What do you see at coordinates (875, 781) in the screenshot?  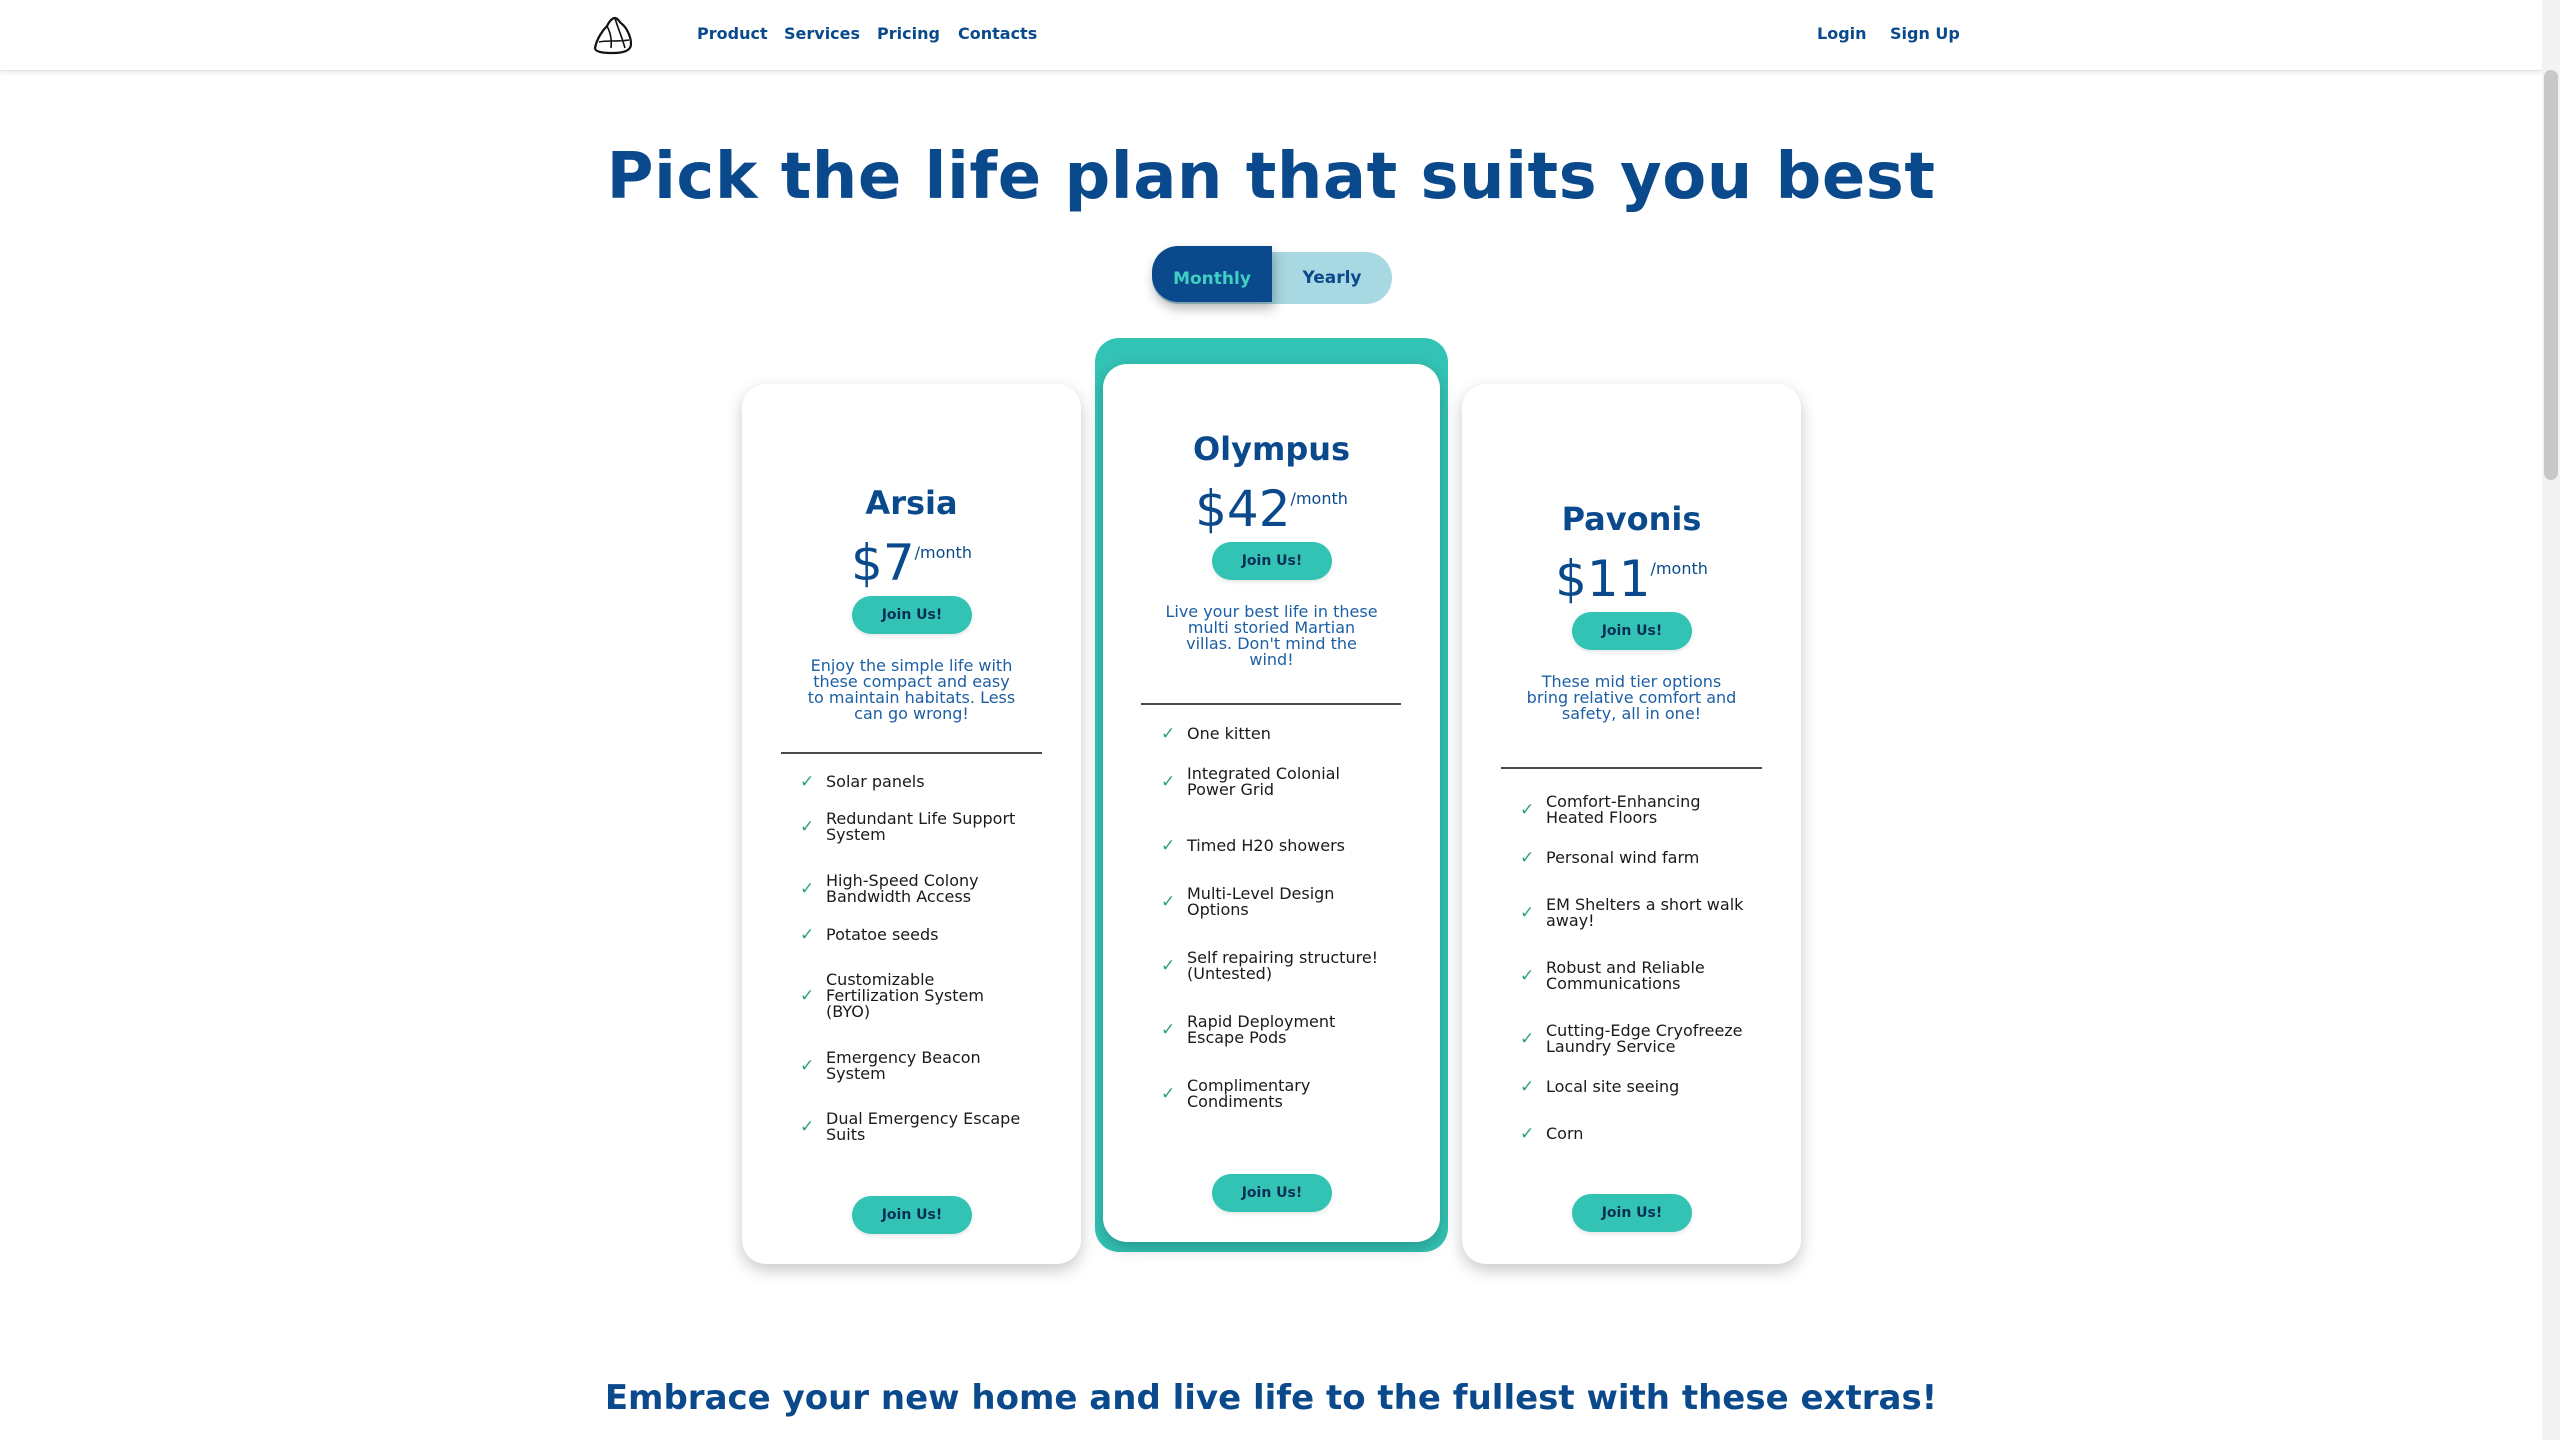 I see `feature-text: Solar panels` at bounding box center [875, 781].